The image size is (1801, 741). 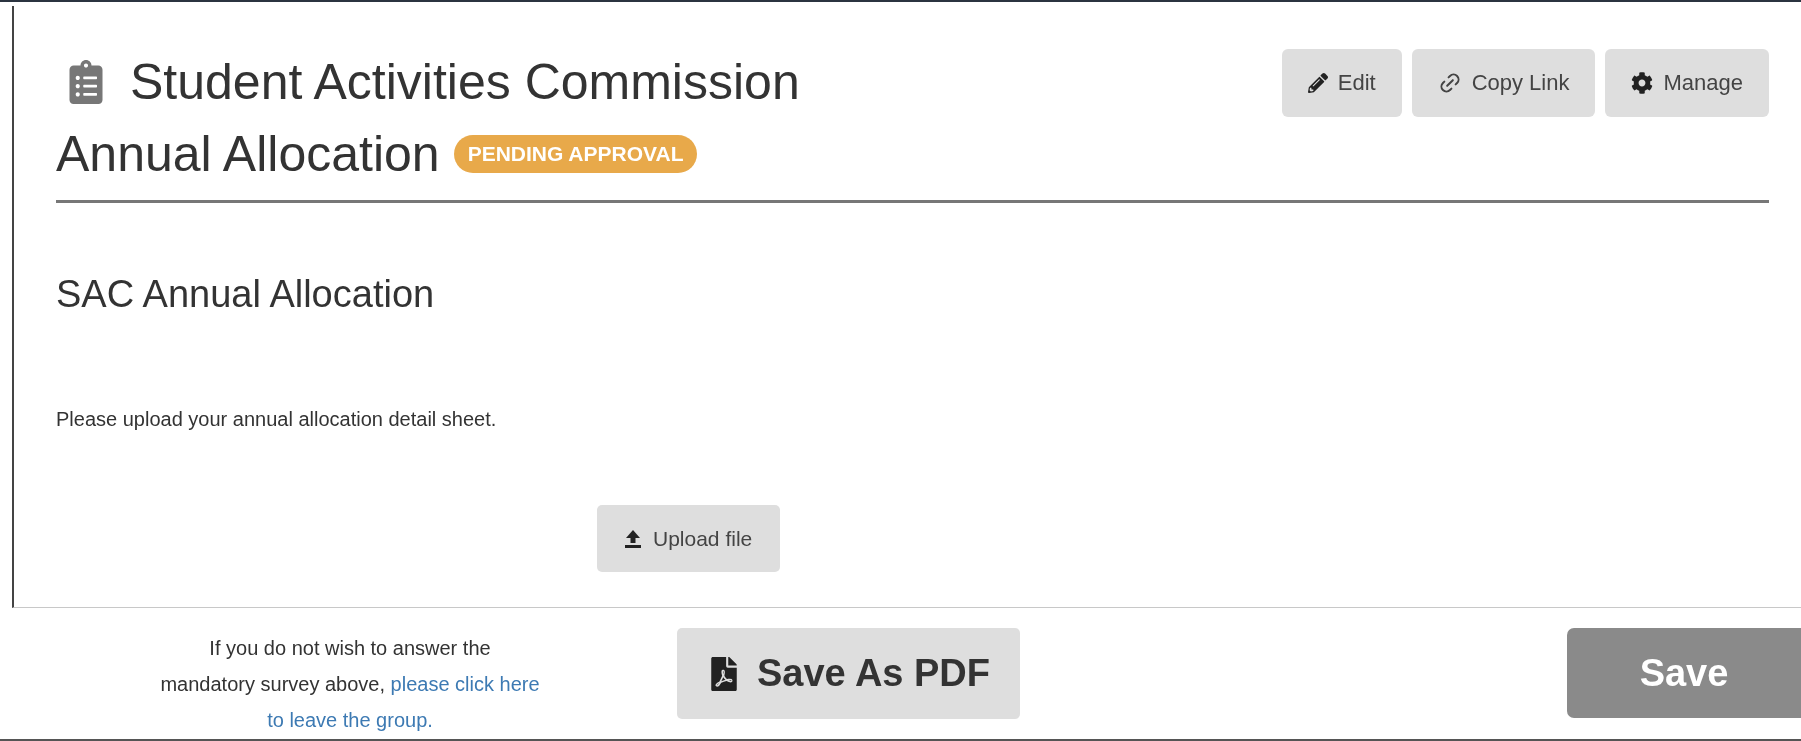 What do you see at coordinates (1687, 83) in the screenshot?
I see `manage-button: Manage` at bounding box center [1687, 83].